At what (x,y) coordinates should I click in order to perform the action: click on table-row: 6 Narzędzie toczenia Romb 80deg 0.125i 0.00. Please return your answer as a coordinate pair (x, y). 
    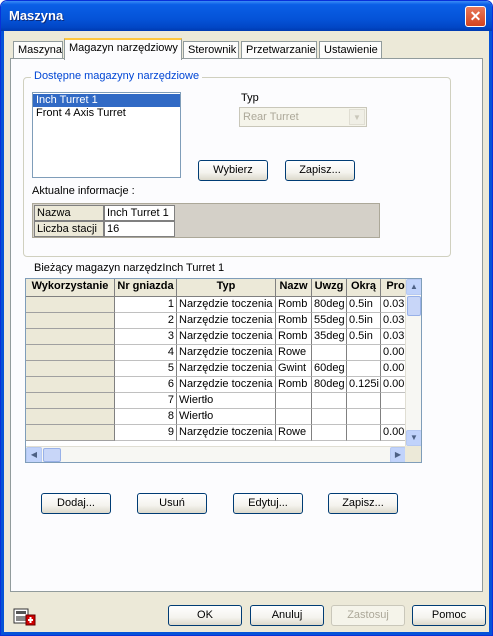
    Looking at the image, I should click on (216, 385).